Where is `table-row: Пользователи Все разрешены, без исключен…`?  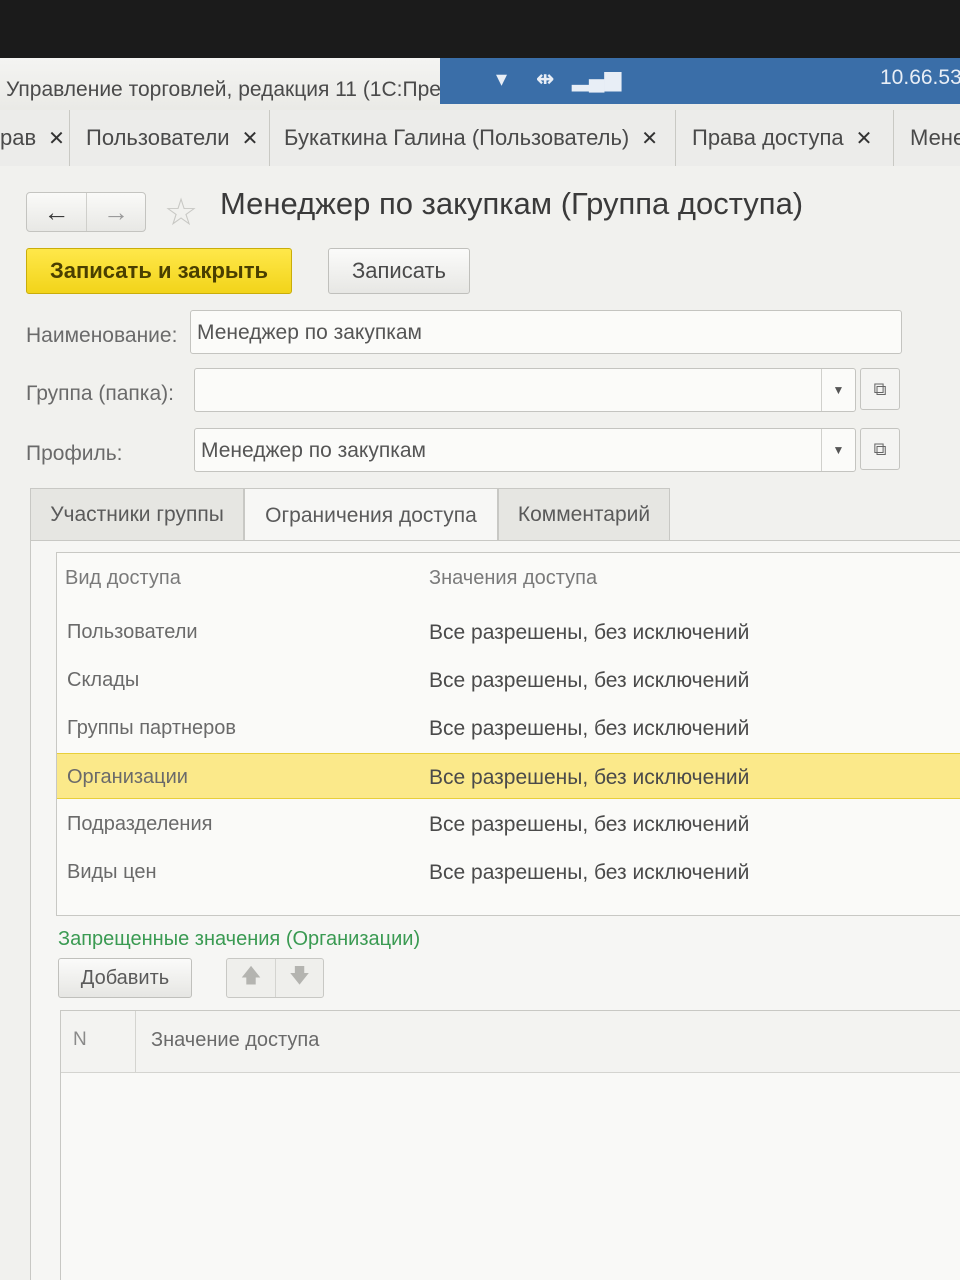
table-row: Пользователи Все разрешены, без исключен… is located at coordinates (508, 632).